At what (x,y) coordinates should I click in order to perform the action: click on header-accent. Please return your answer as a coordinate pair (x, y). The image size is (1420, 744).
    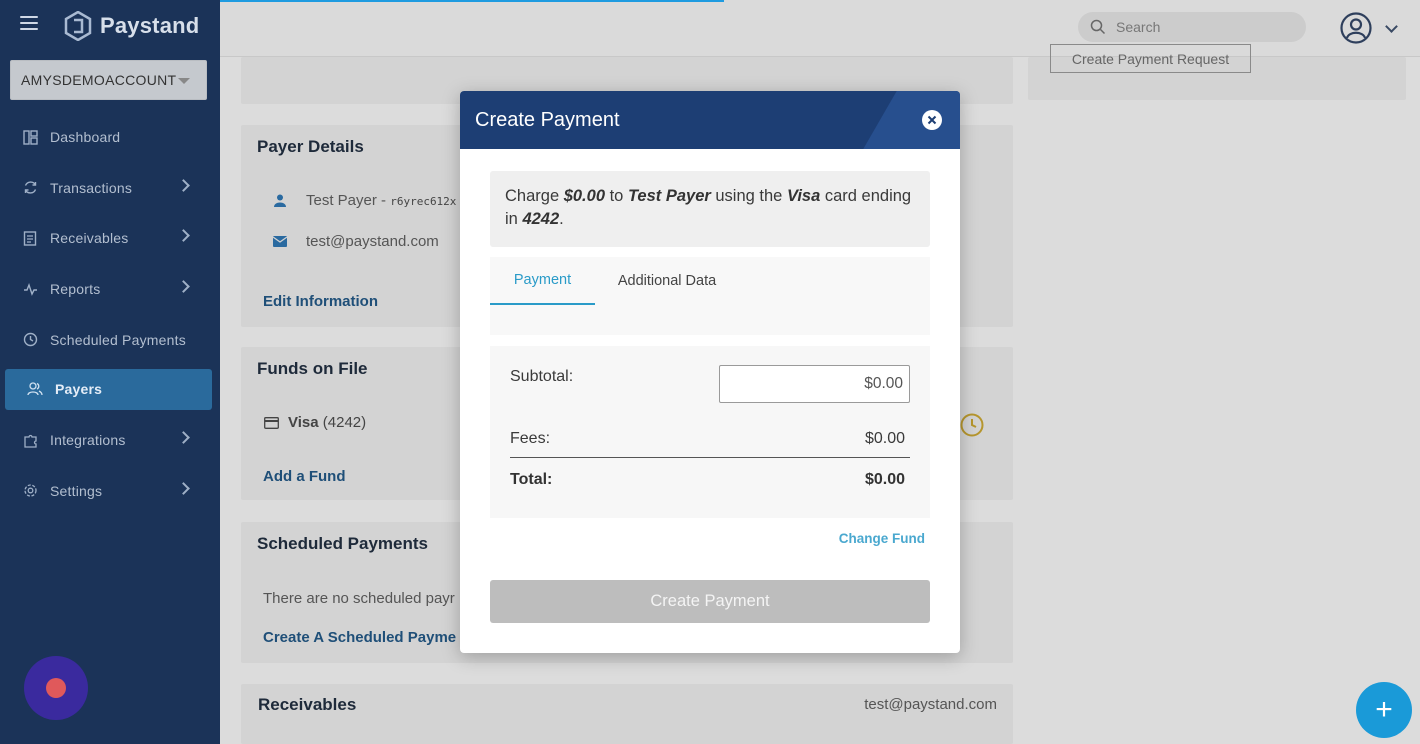
    Looking at the image, I should click on (911, 120).